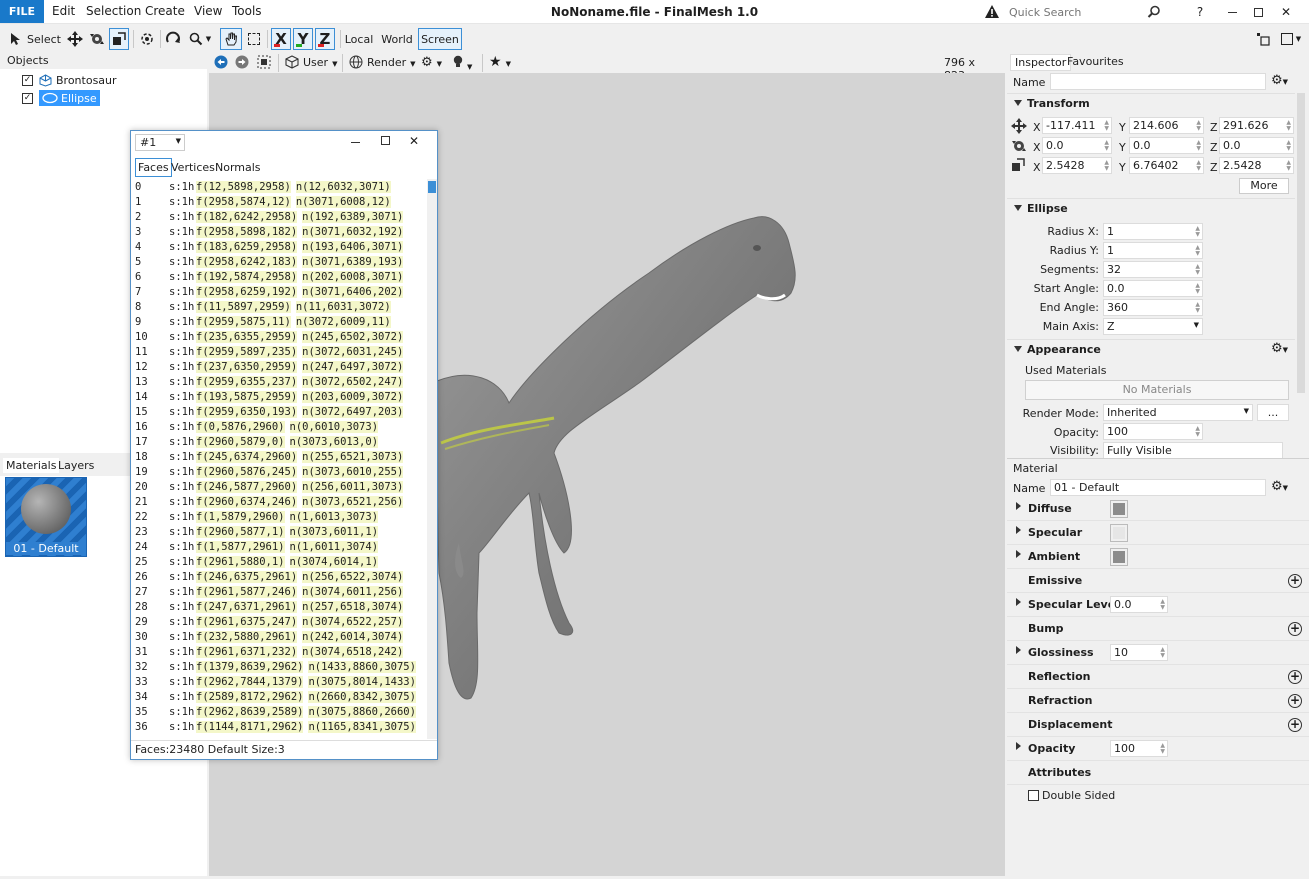 The height and width of the screenshot is (879, 1309). Describe the element at coordinates (254, 39) in the screenshot. I see `region-select-button` at that location.